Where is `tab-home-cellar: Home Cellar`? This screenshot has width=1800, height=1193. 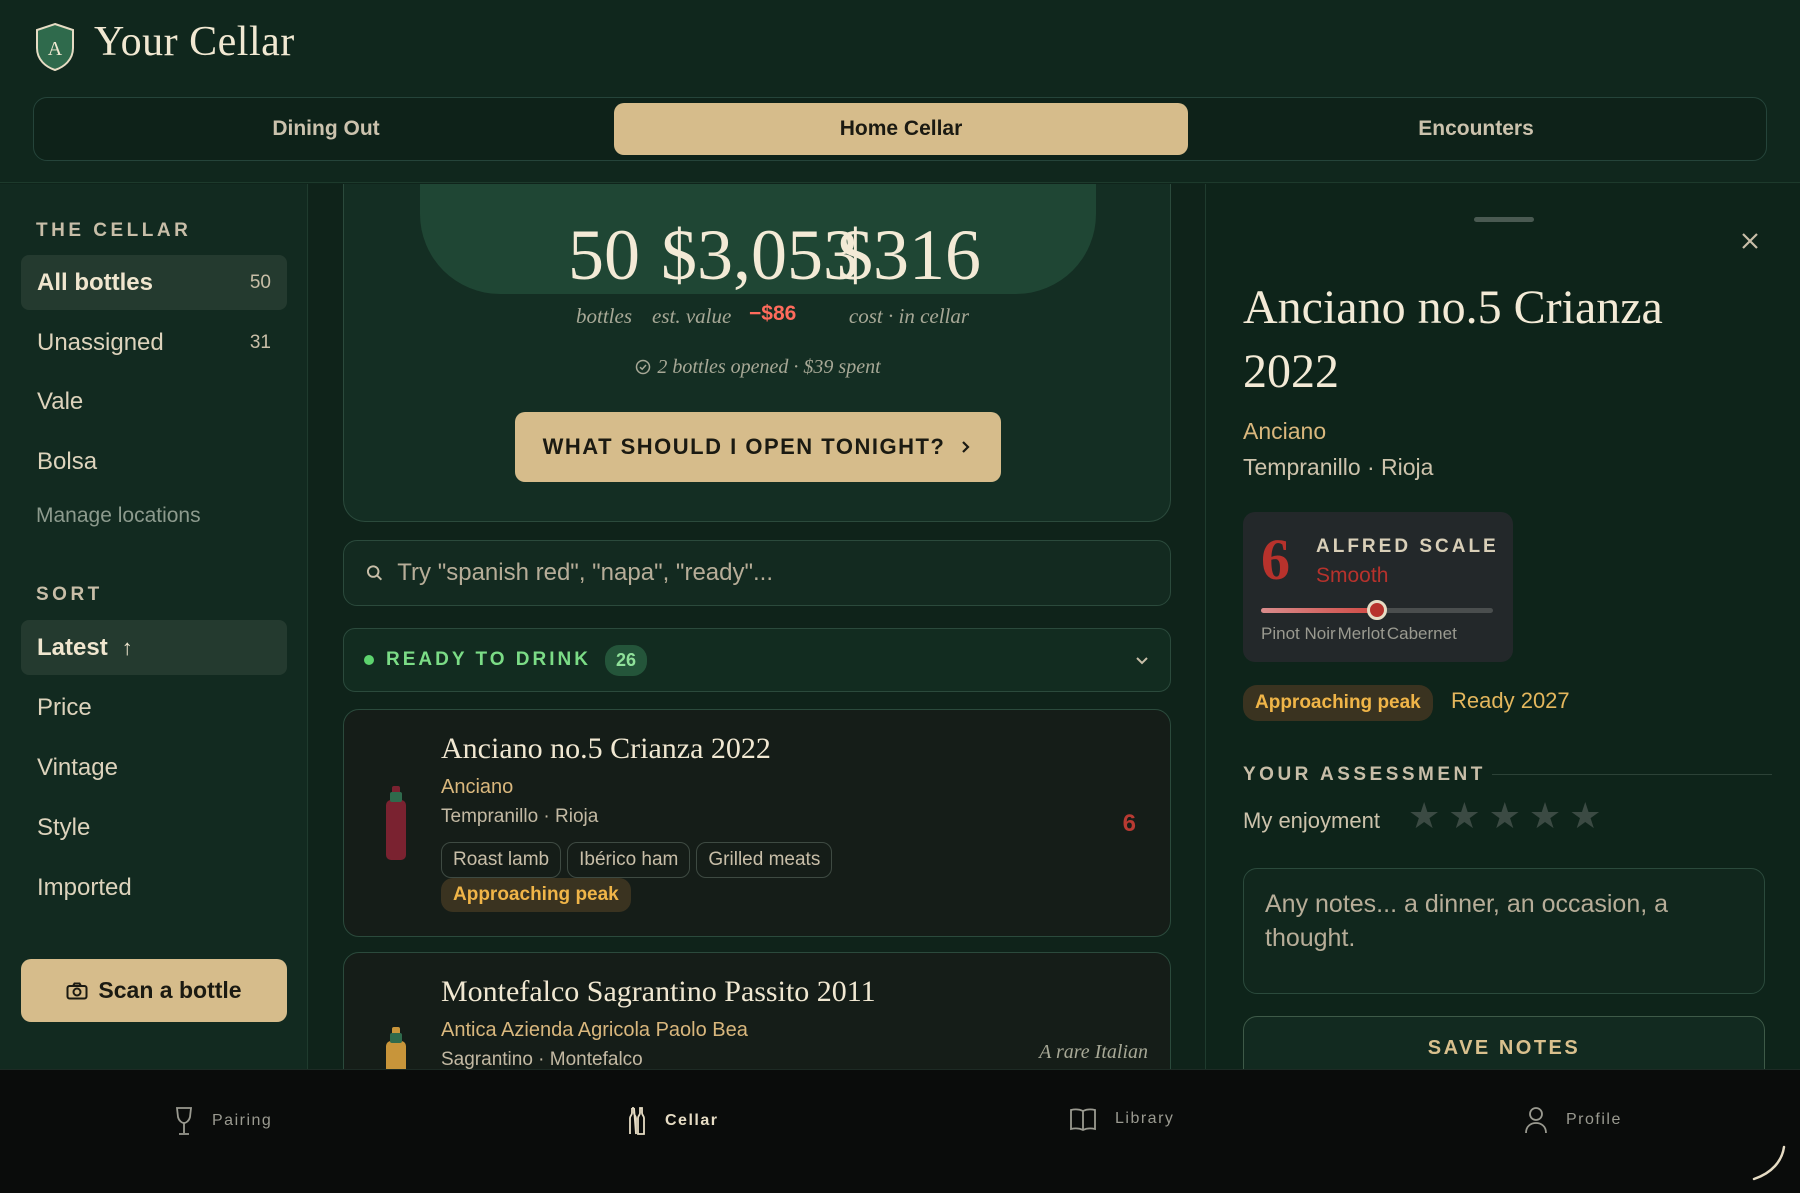 tab-home-cellar: Home Cellar is located at coordinates (901, 129).